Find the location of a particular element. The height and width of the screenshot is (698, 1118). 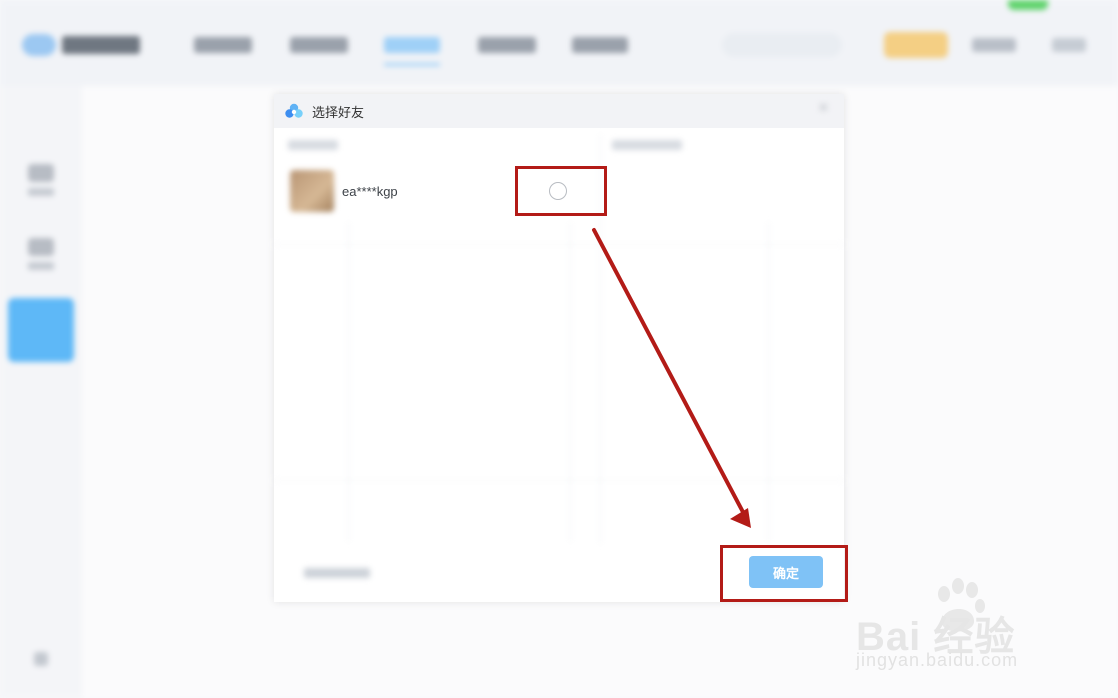

highlight-box-radio is located at coordinates (561, 191).